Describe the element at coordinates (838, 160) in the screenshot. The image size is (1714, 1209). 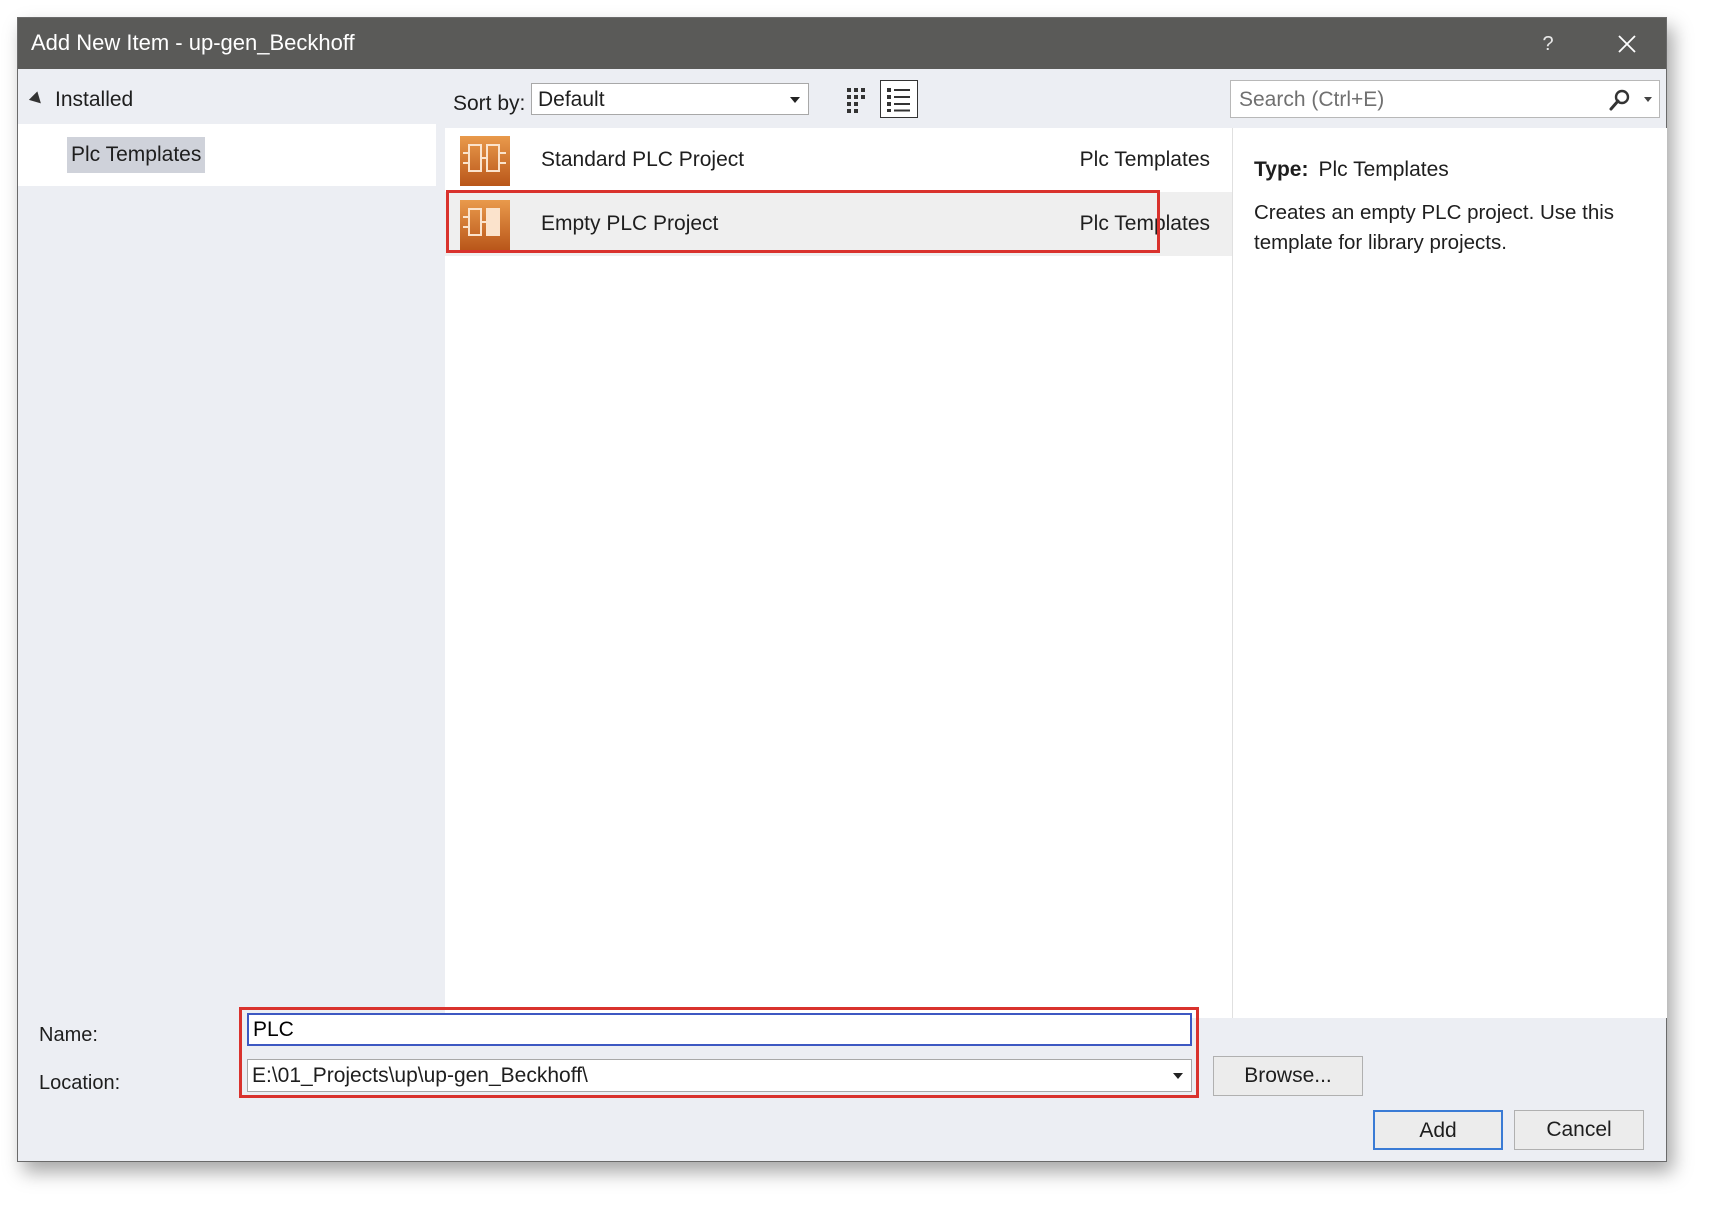
I see `template-row-standard-plc-project: Standard PLC Project Plc Templates` at that location.